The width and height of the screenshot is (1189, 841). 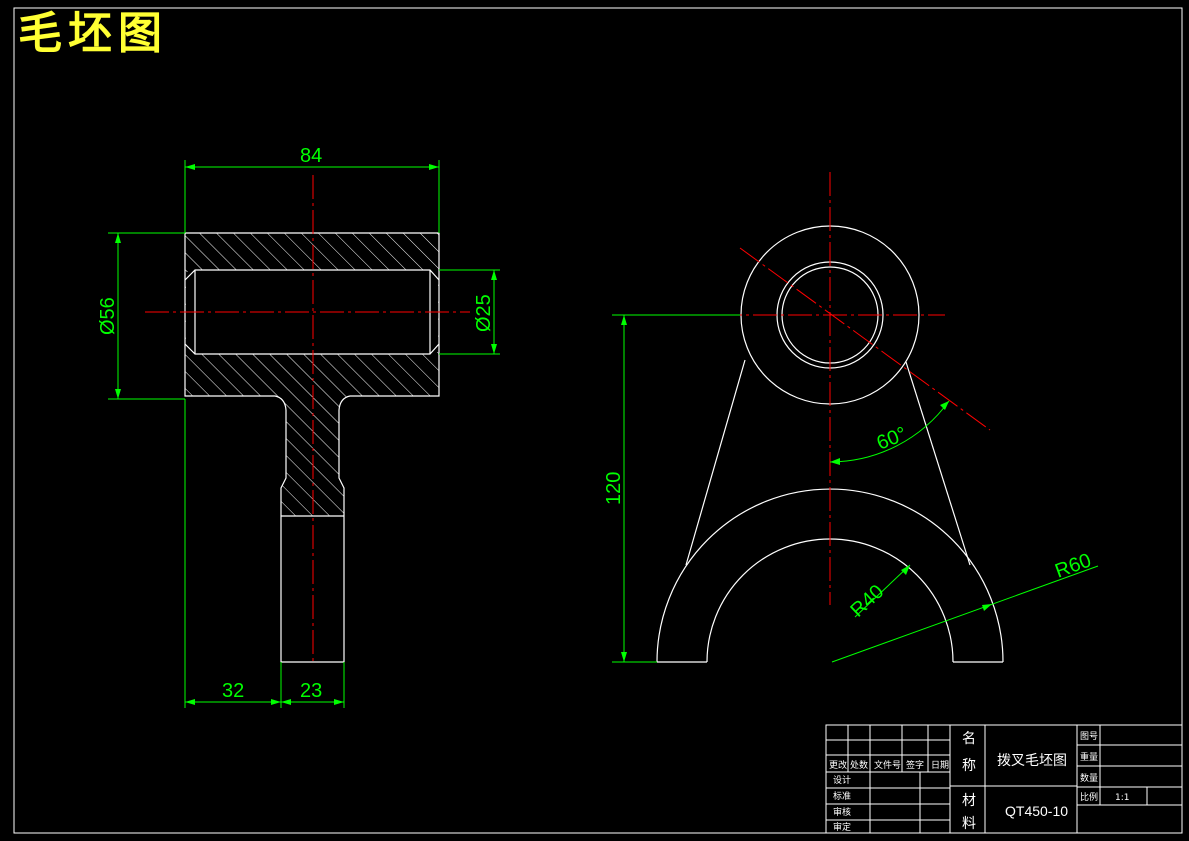 What do you see at coordinates (1073, 565) in the screenshot?
I see `dim-r60-label: R60` at bounding box center [1073, 565].